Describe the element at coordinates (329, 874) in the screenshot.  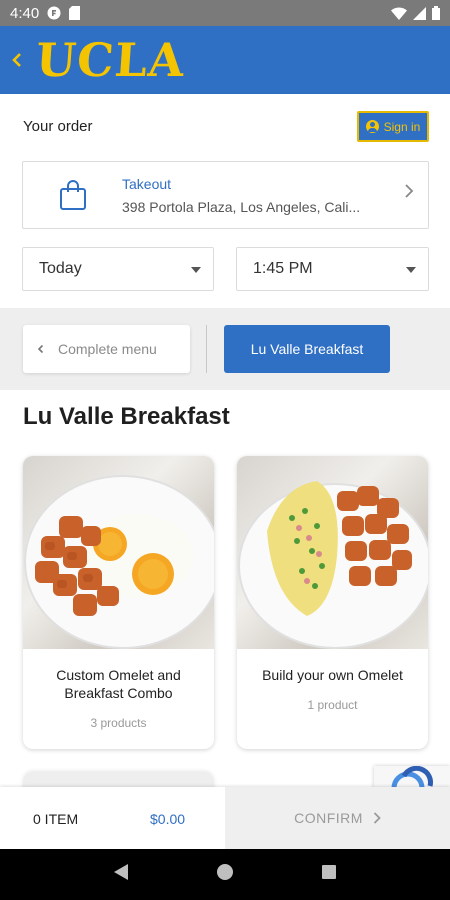
I see `recents-square-icon` at that location.